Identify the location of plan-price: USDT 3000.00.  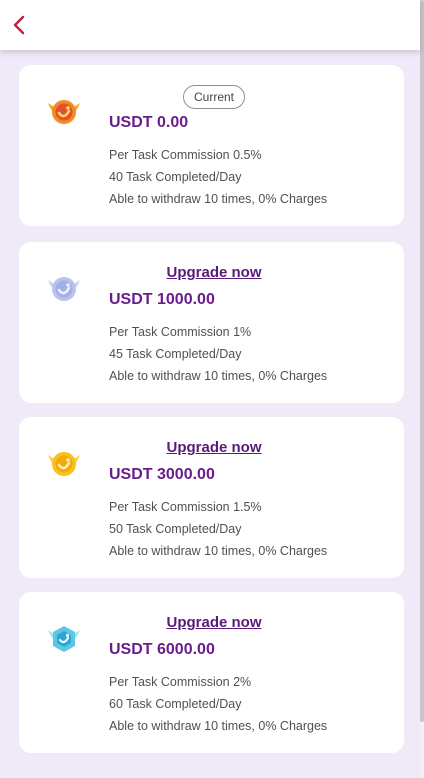
(162, 474).